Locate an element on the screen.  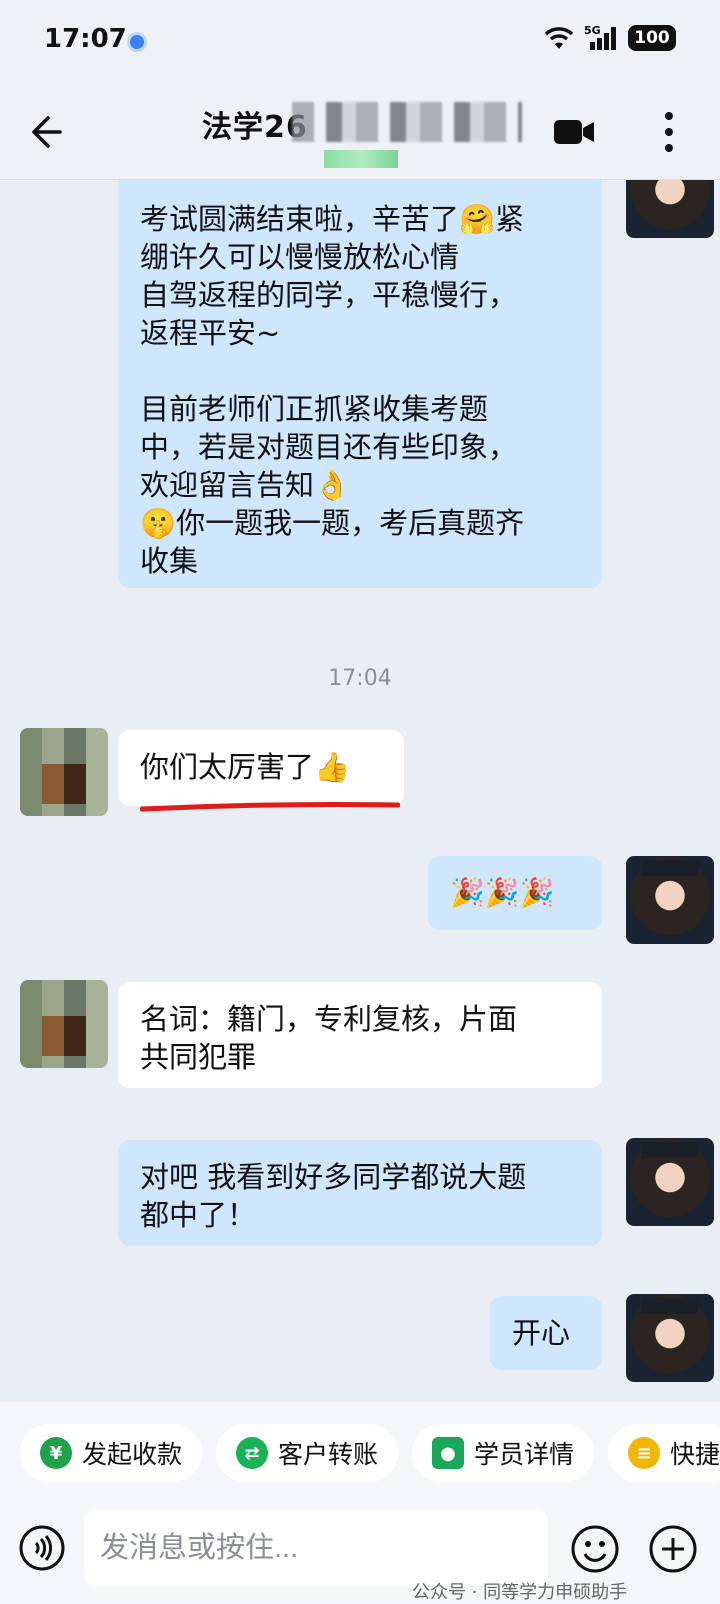
wifi-icon is located at coordinates (559, 38).